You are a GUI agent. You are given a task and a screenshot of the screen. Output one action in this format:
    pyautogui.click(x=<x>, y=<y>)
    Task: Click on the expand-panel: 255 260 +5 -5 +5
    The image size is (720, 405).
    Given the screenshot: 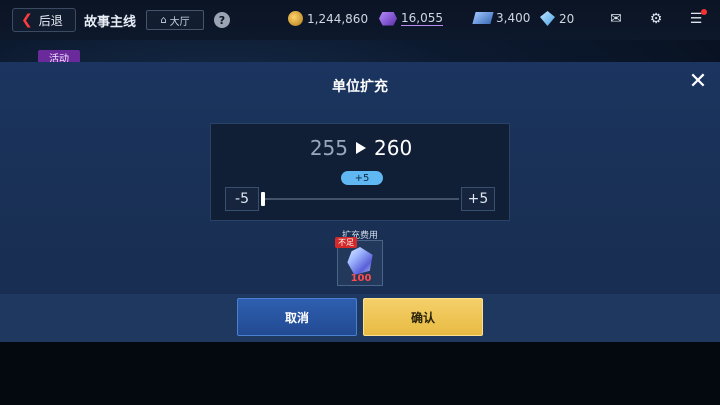 What is the action you would take?
    pyautogui.click(x=360, y=172)
    